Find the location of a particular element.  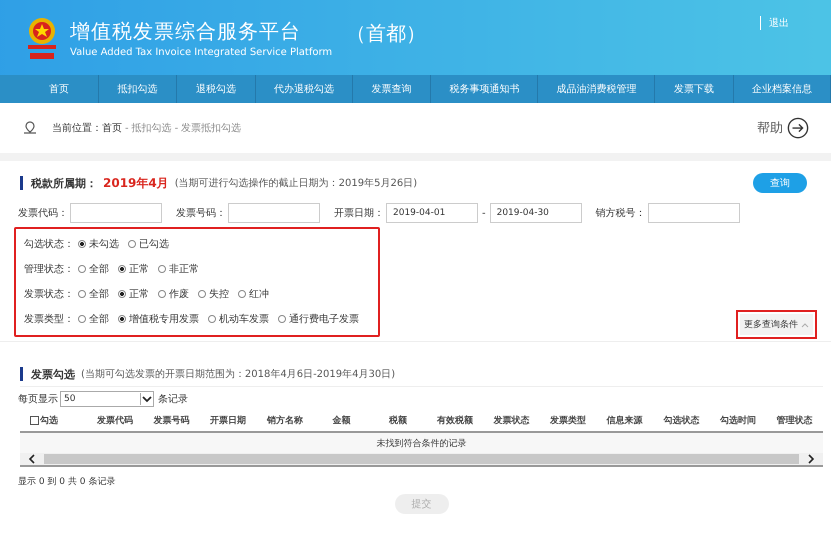

nav-tab: 发票下载 is located at coordinates (694, 89).